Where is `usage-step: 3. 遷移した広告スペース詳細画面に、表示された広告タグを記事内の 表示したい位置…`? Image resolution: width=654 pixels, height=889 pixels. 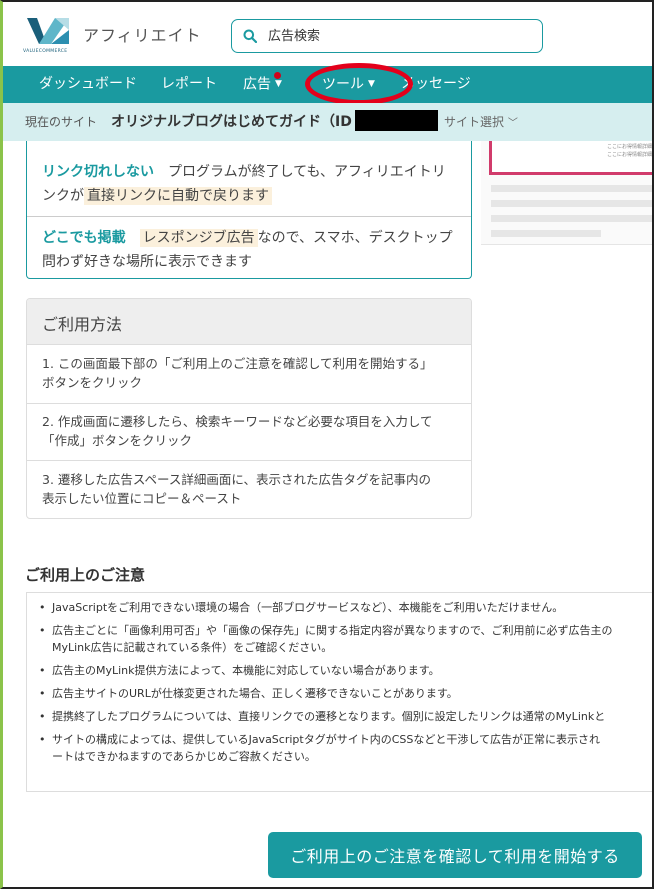
usage-step: 3. 遷移した広告スペース詳細画面に、表示された広告タグを記事内の 表示したい位置… is located at coordinates (237, 489).